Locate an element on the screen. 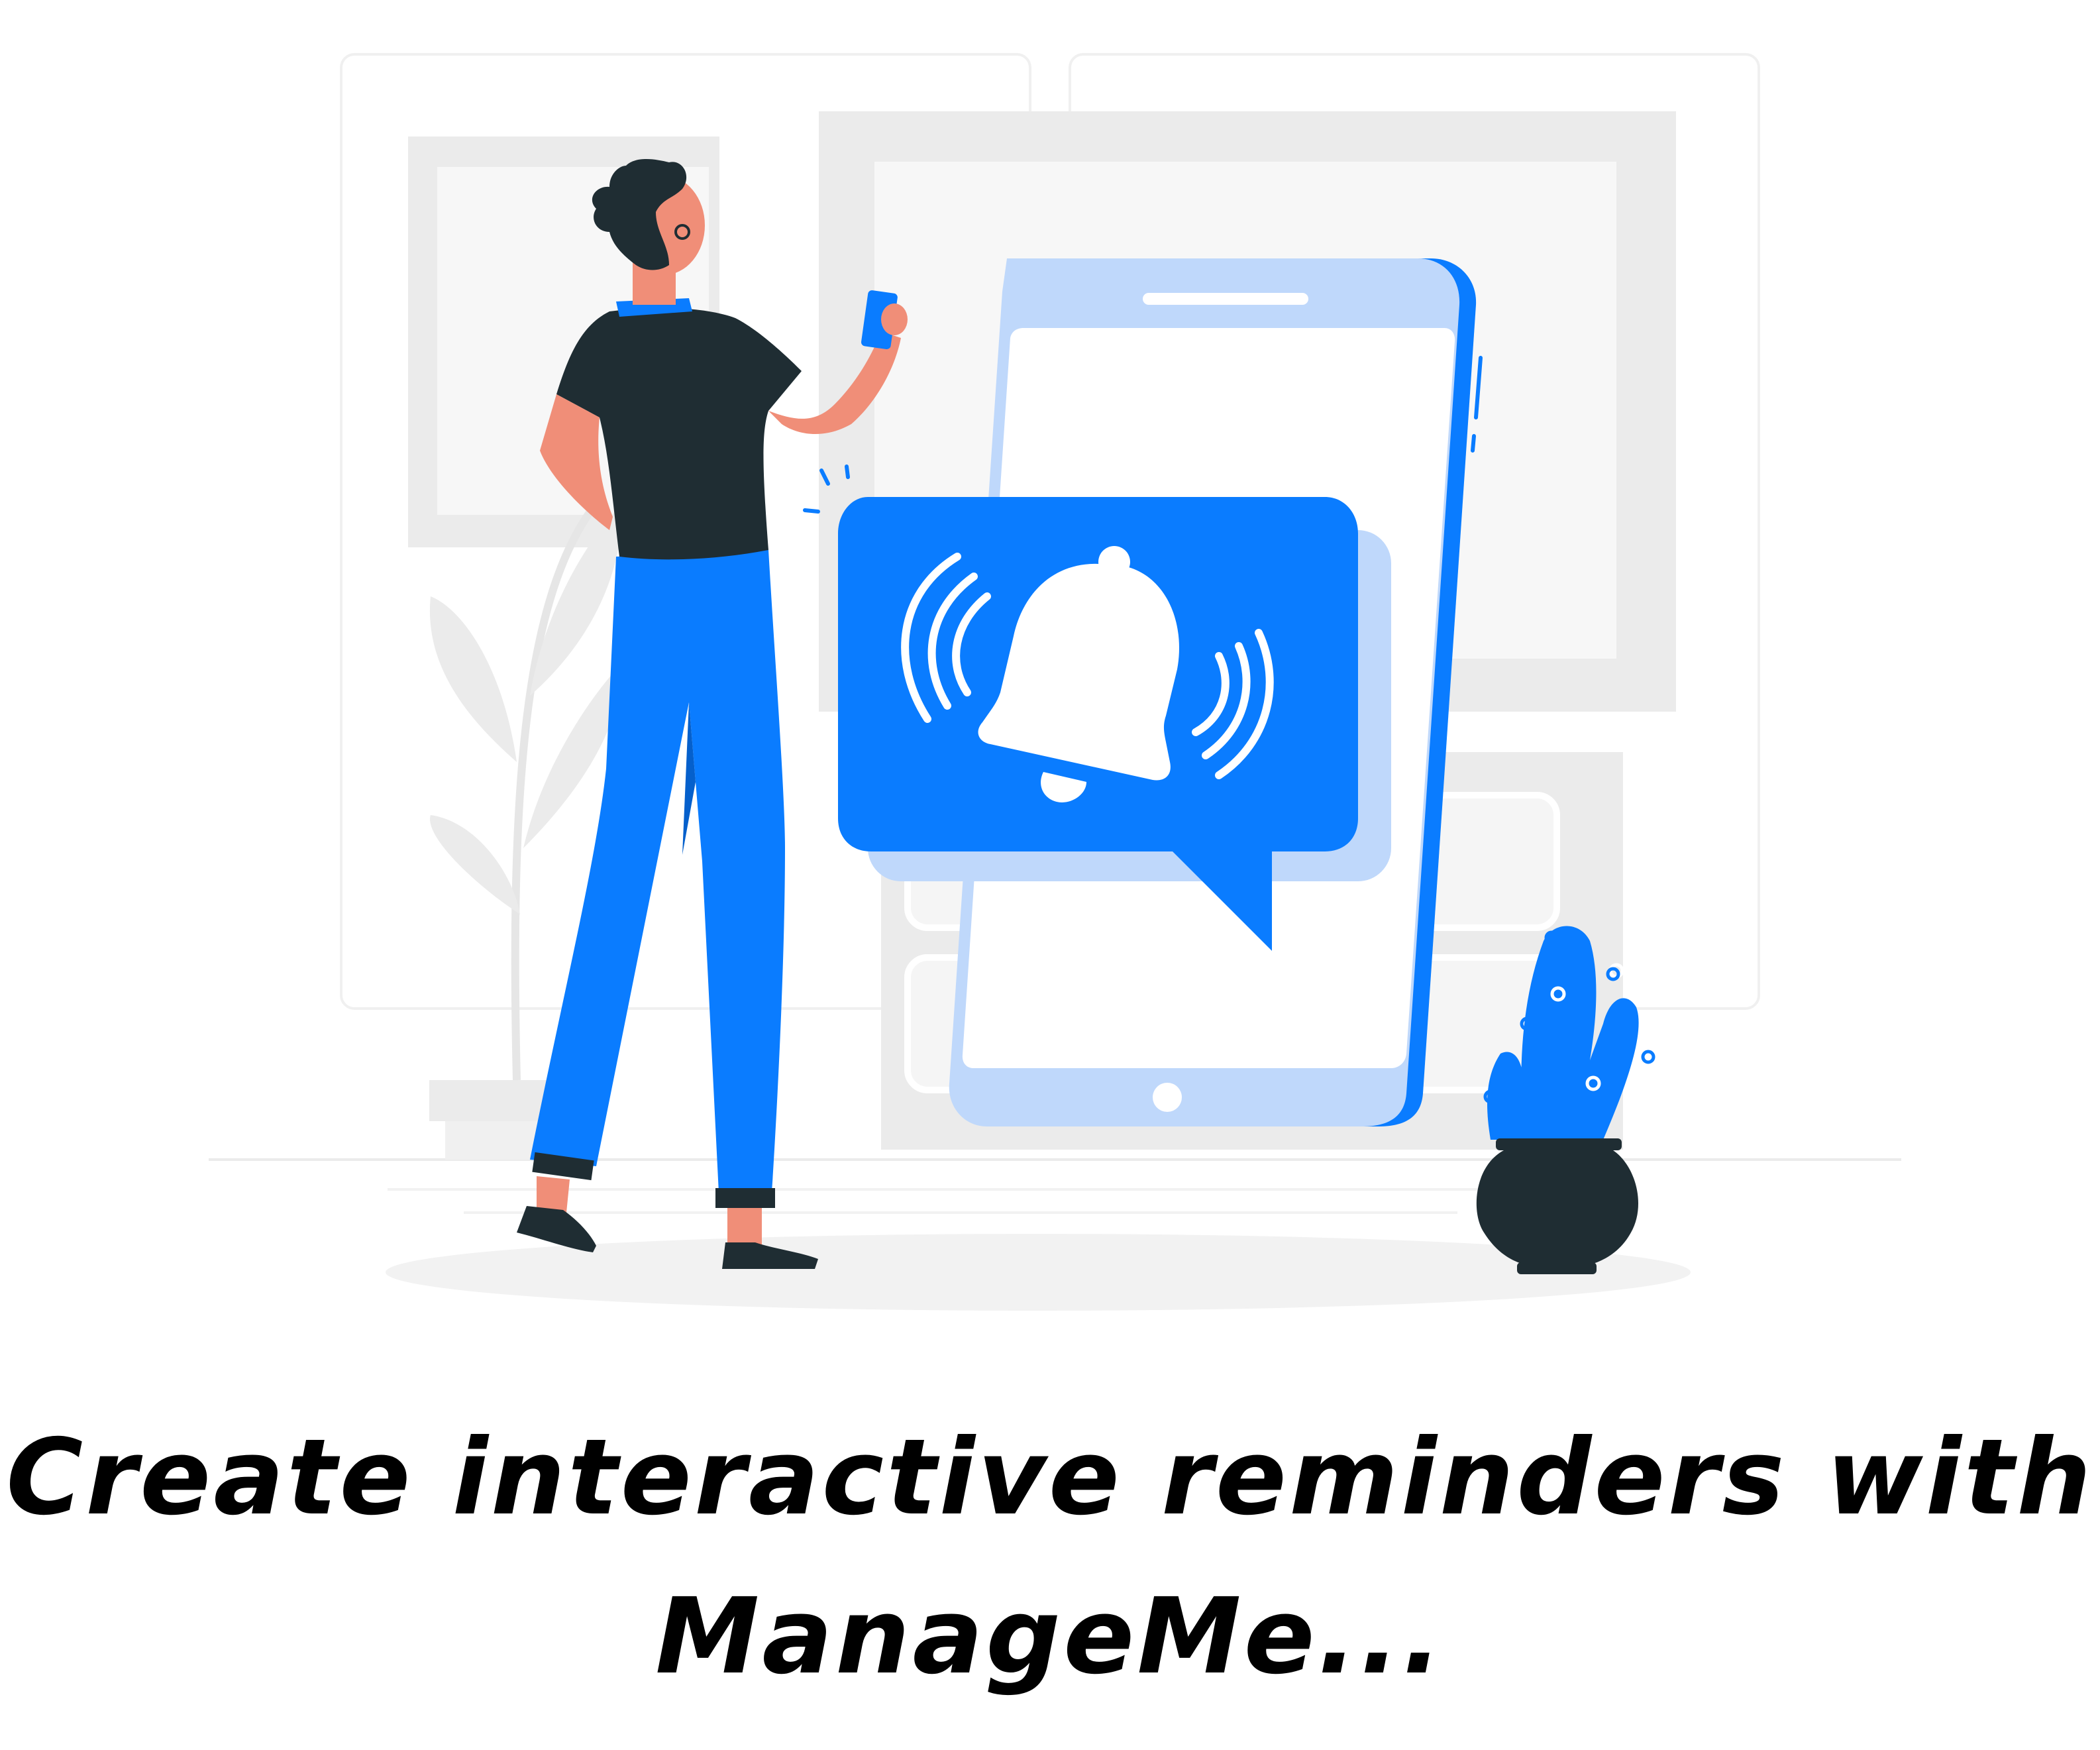 The height and width of the screenshot is (1750, 2100). headline-line-1: Create interactive reminders with is located at coordinates (1050, 1478).